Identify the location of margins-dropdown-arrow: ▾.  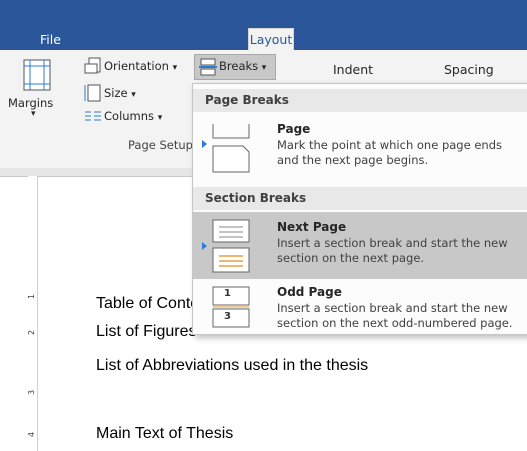
(33, 114).